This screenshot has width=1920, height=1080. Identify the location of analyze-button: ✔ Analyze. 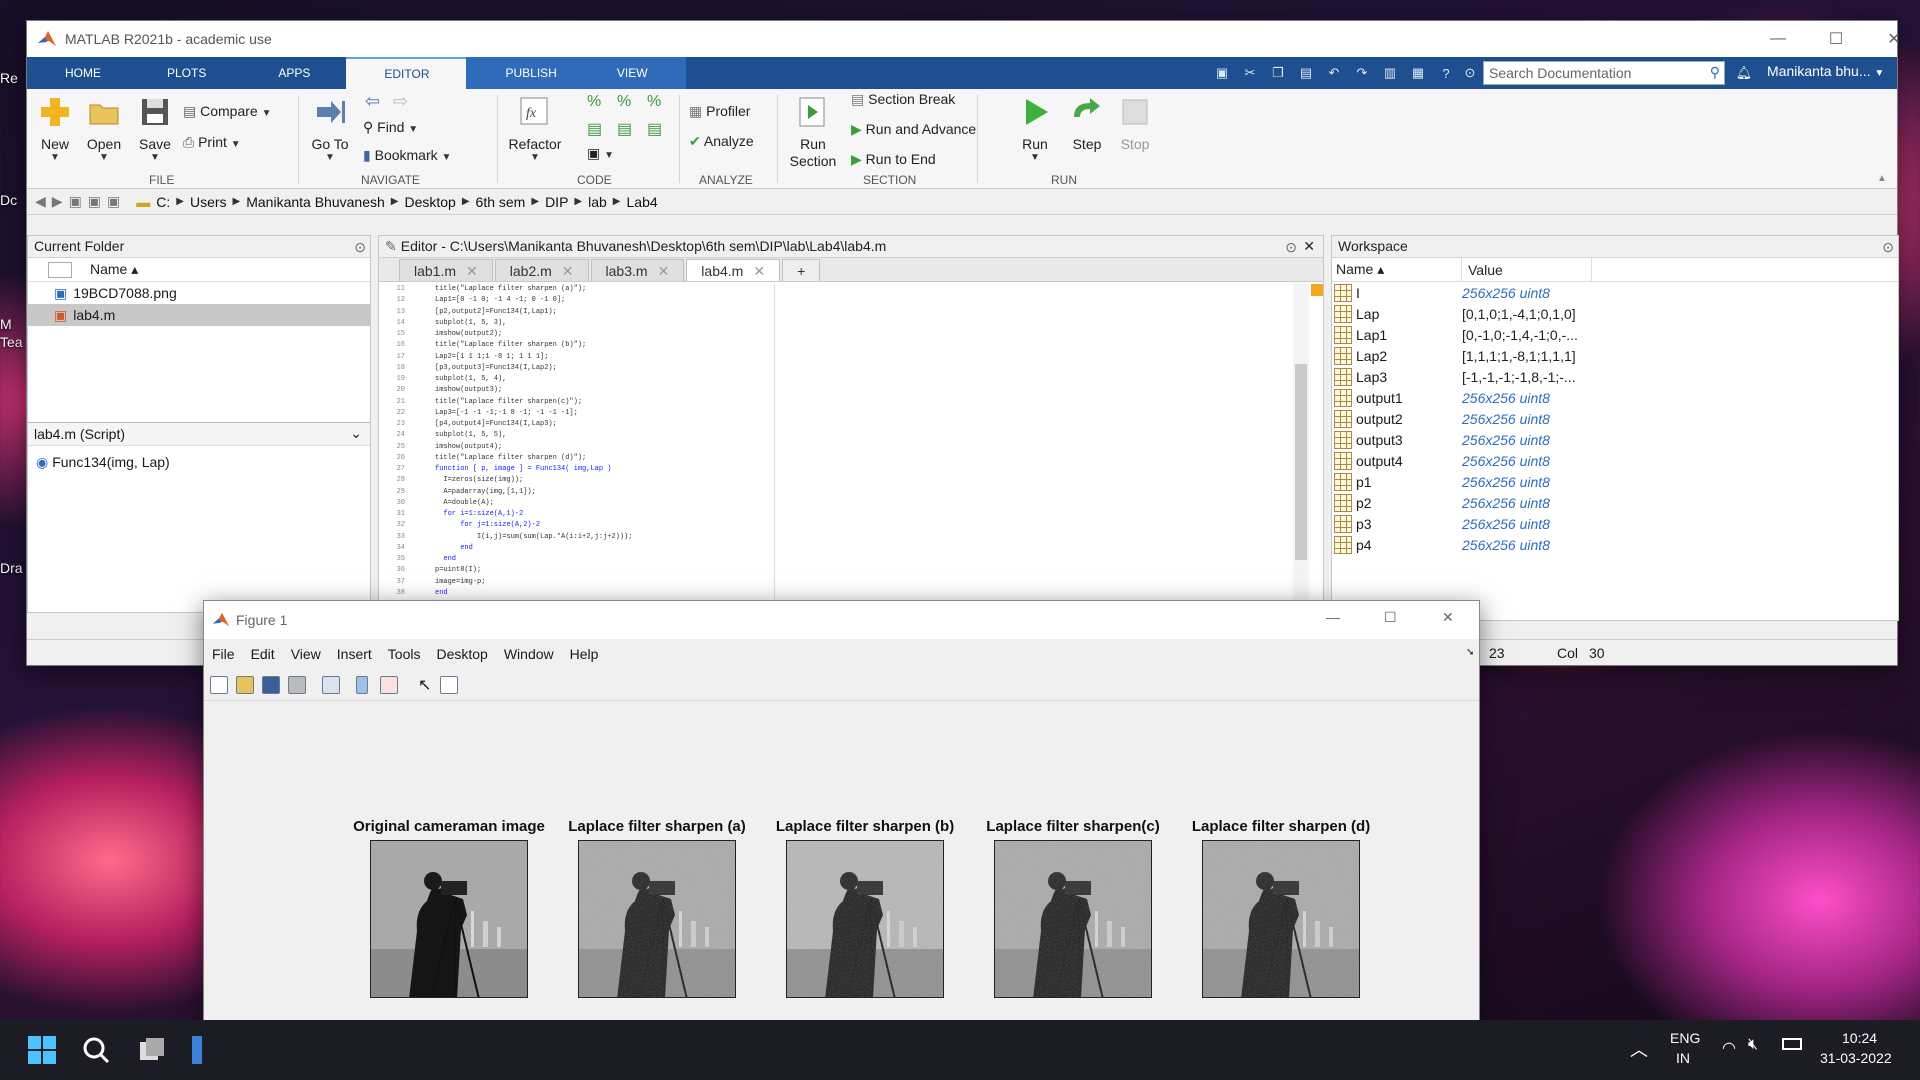
(721, 141).